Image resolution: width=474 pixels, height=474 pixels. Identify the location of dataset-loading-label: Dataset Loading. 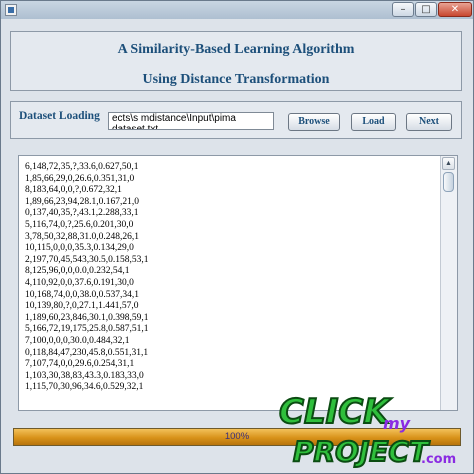
(59, 116).